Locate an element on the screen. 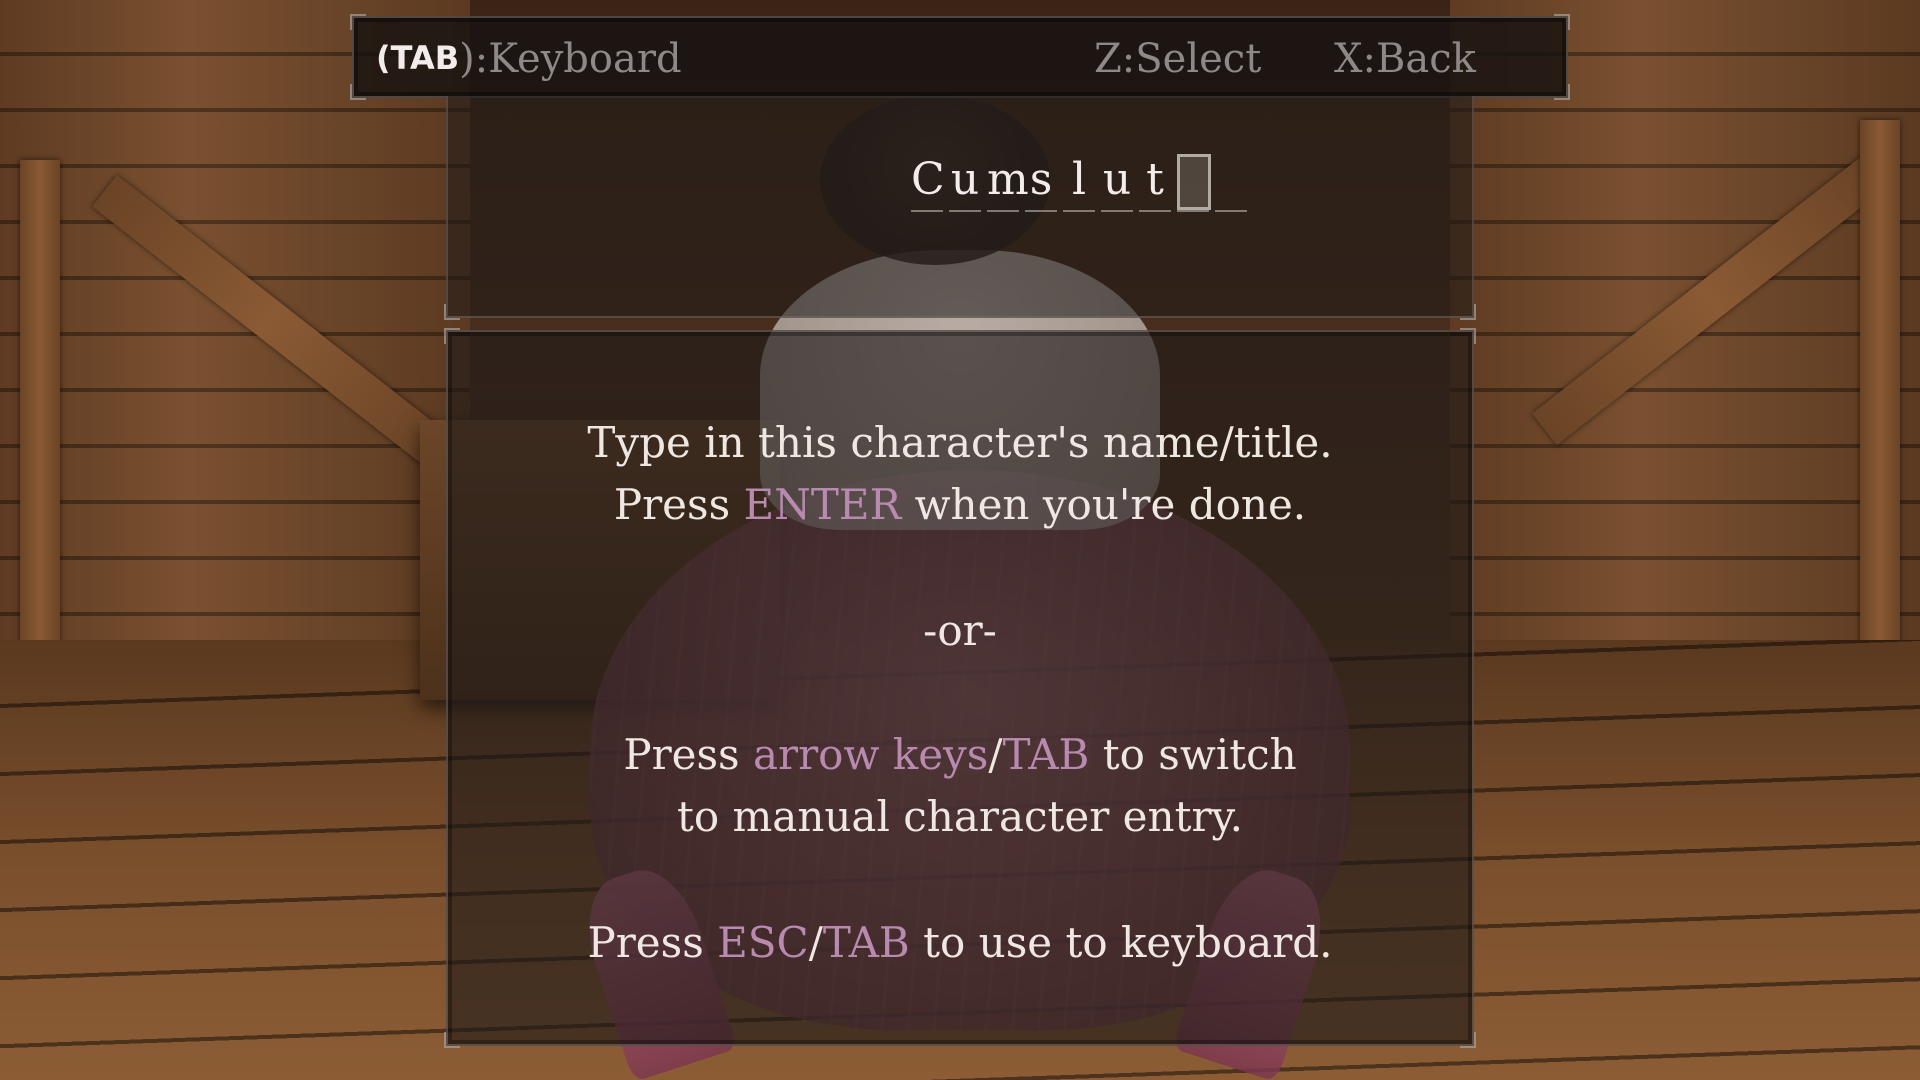 This screenshot has height=1080, width=1920. instruction-line: Press ESC/TAB to use to keyboard. is located at coordinates (960, 943).